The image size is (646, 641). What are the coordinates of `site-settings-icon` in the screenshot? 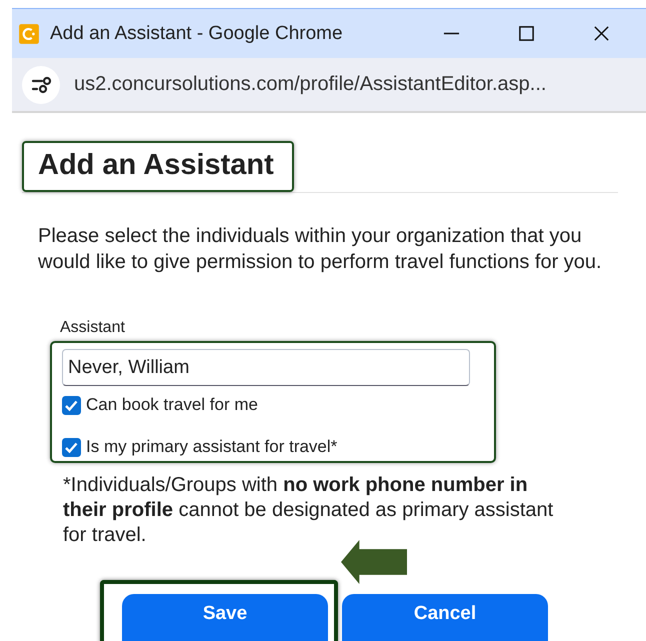 It's located at (41, 85).